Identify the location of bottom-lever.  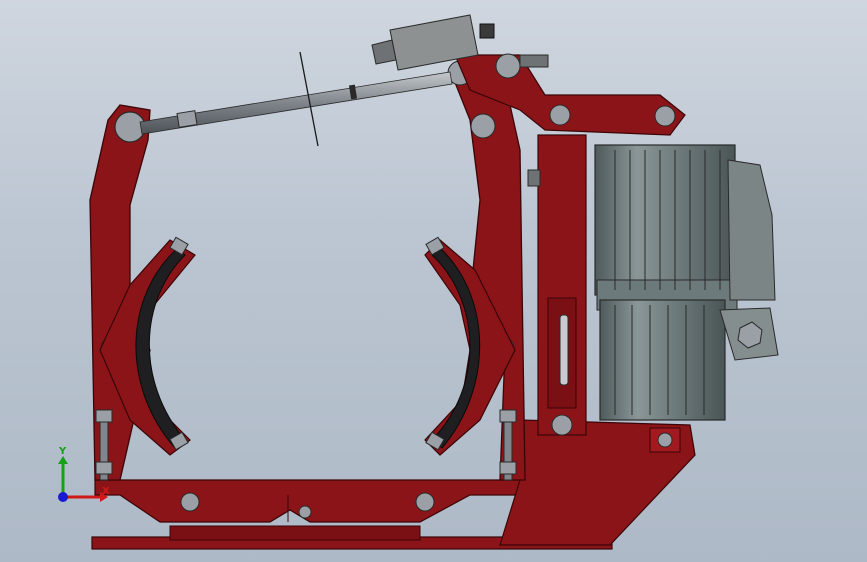
(310, 501).